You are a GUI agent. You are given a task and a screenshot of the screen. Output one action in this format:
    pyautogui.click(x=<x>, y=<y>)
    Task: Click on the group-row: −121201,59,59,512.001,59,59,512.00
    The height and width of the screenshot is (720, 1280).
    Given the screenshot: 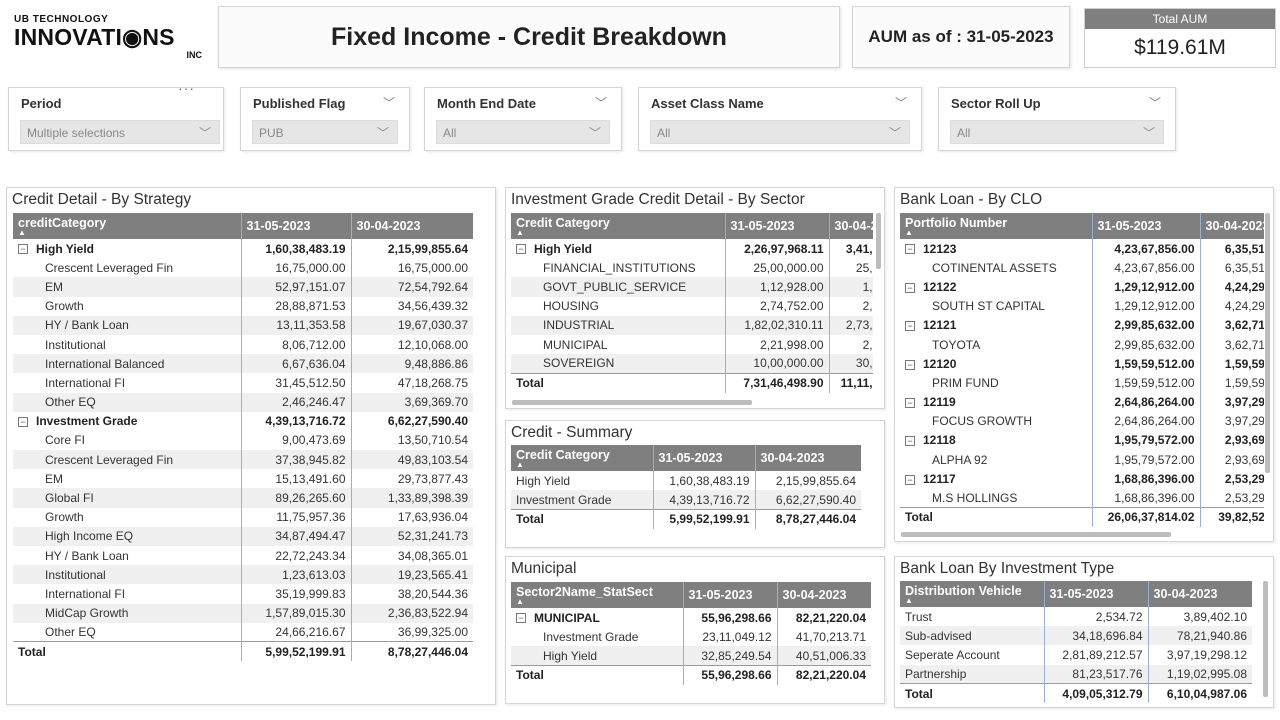 What is the action you would take?
    pyautogui.click(x=1082, y=364)
    